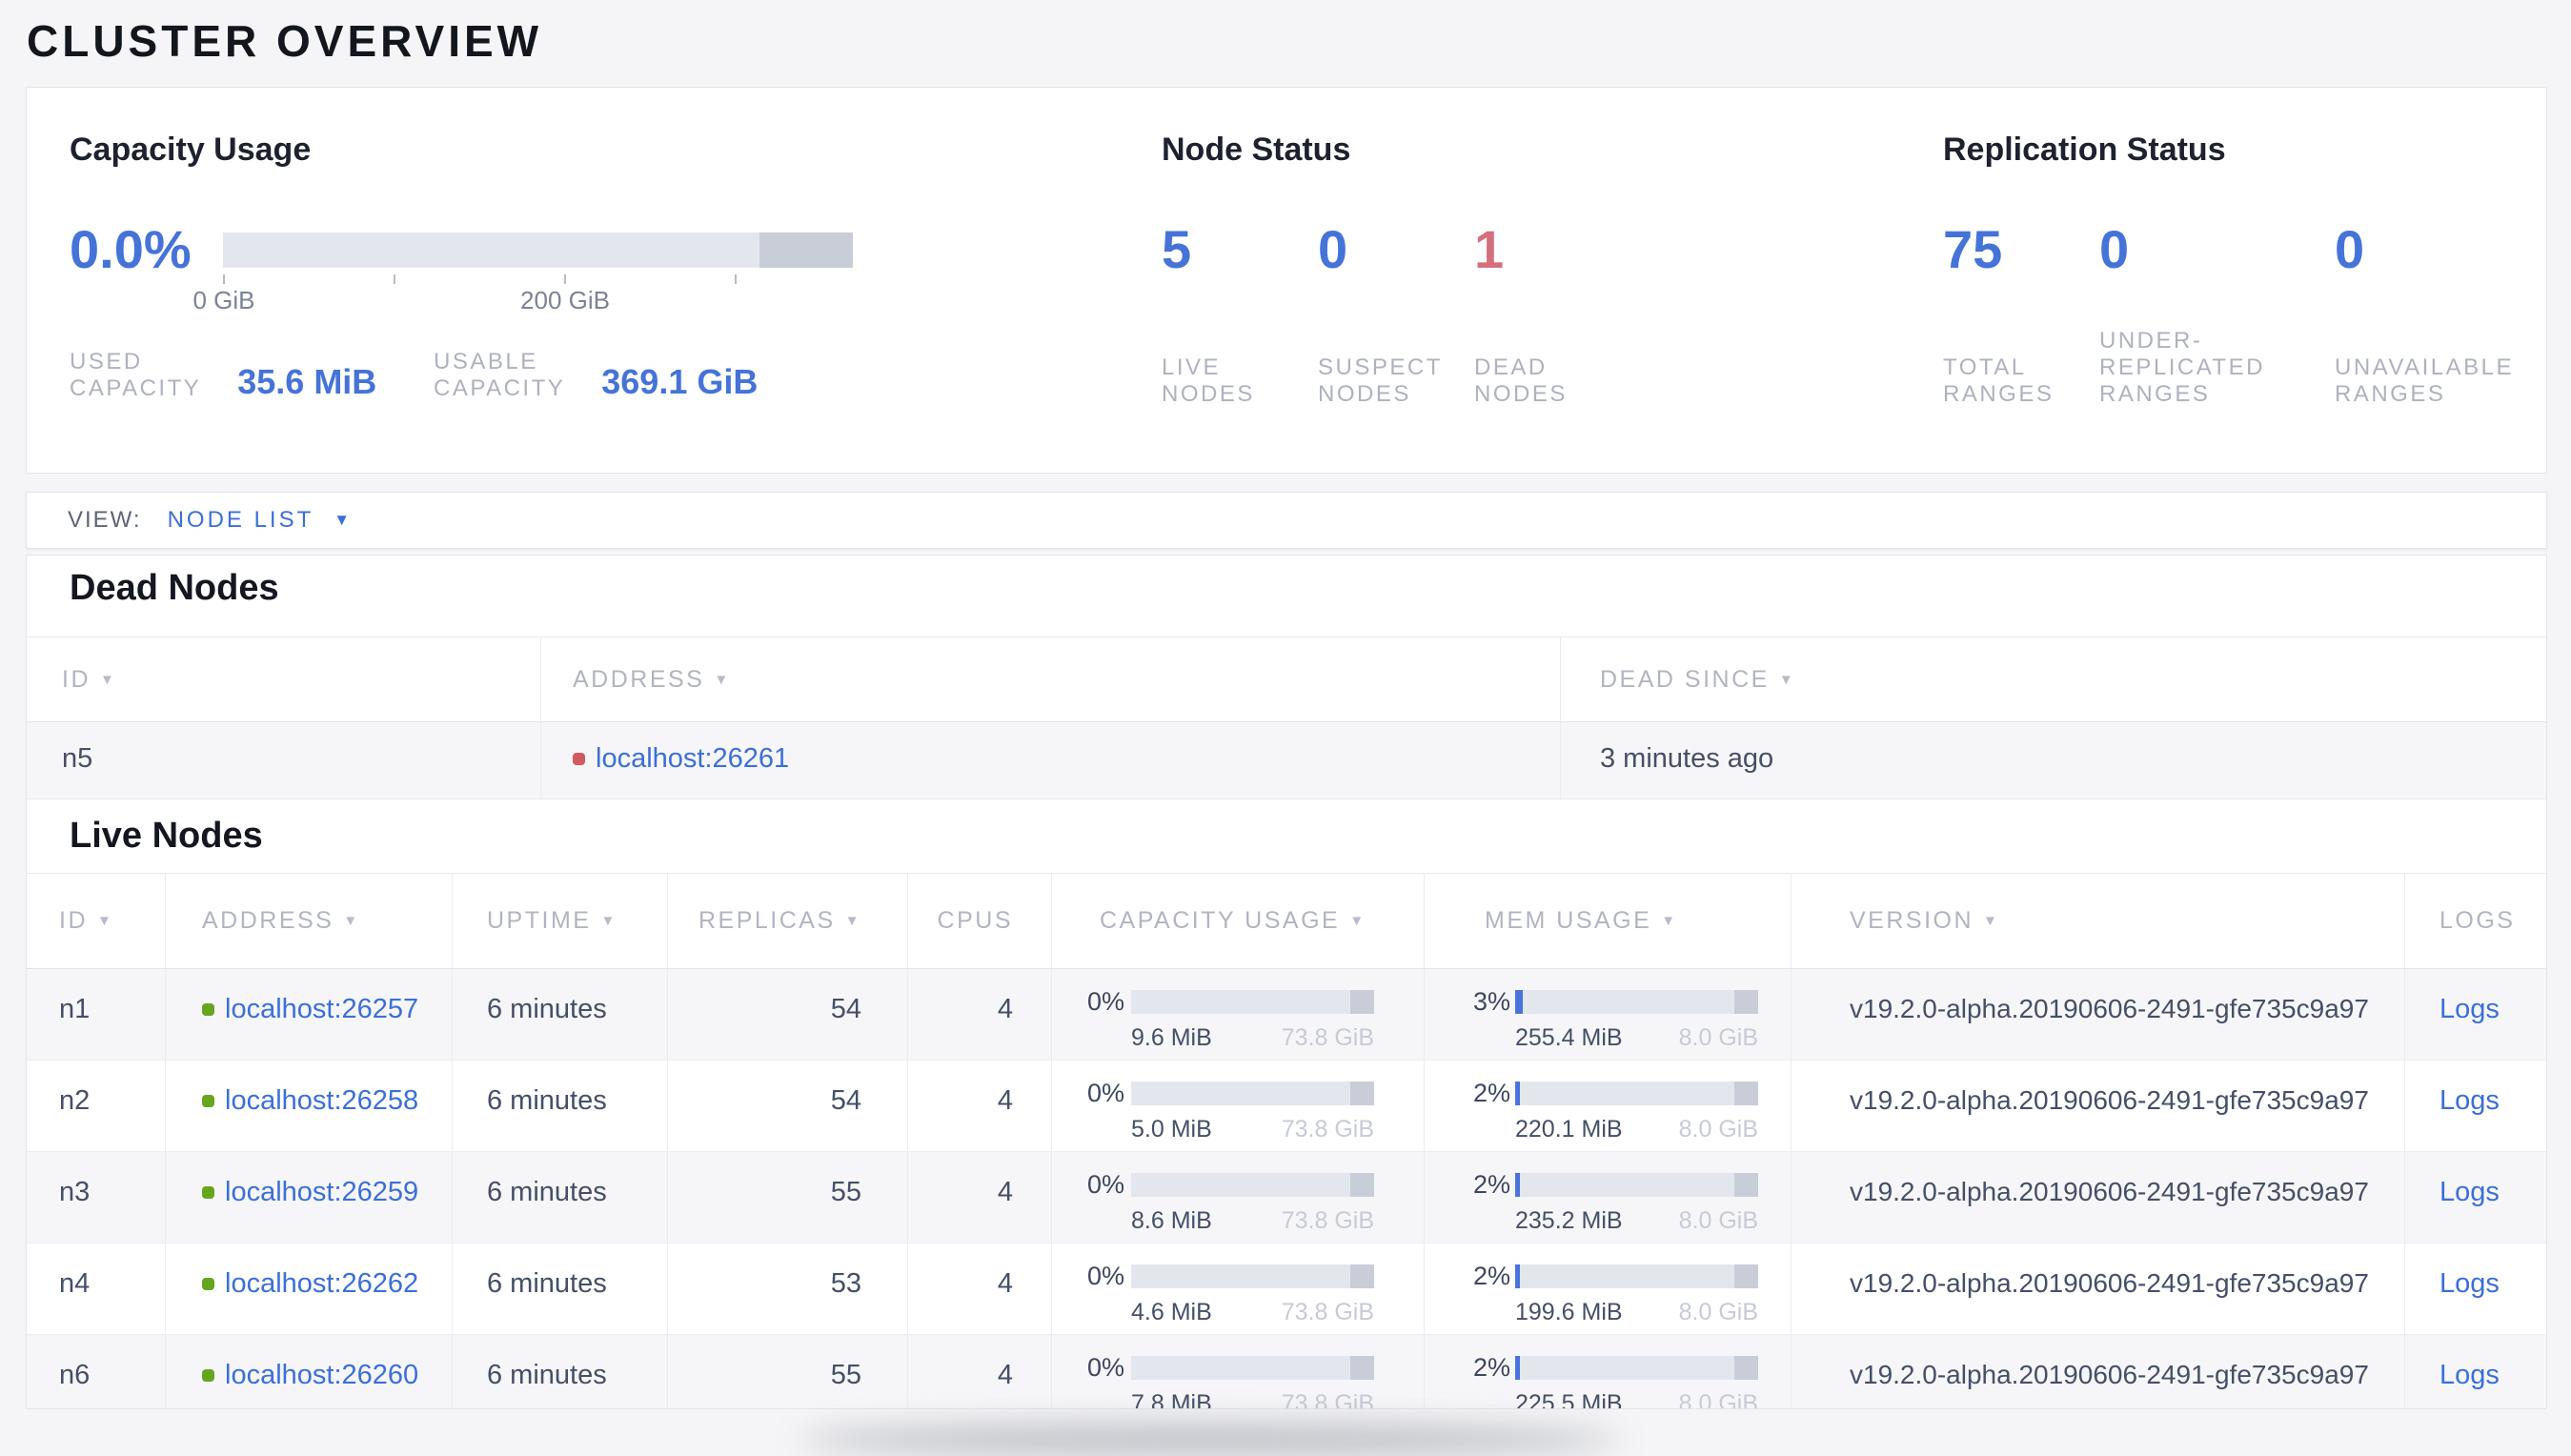  I want to click on view-dropdown: NODE LIST ▼, so click(259, 520).